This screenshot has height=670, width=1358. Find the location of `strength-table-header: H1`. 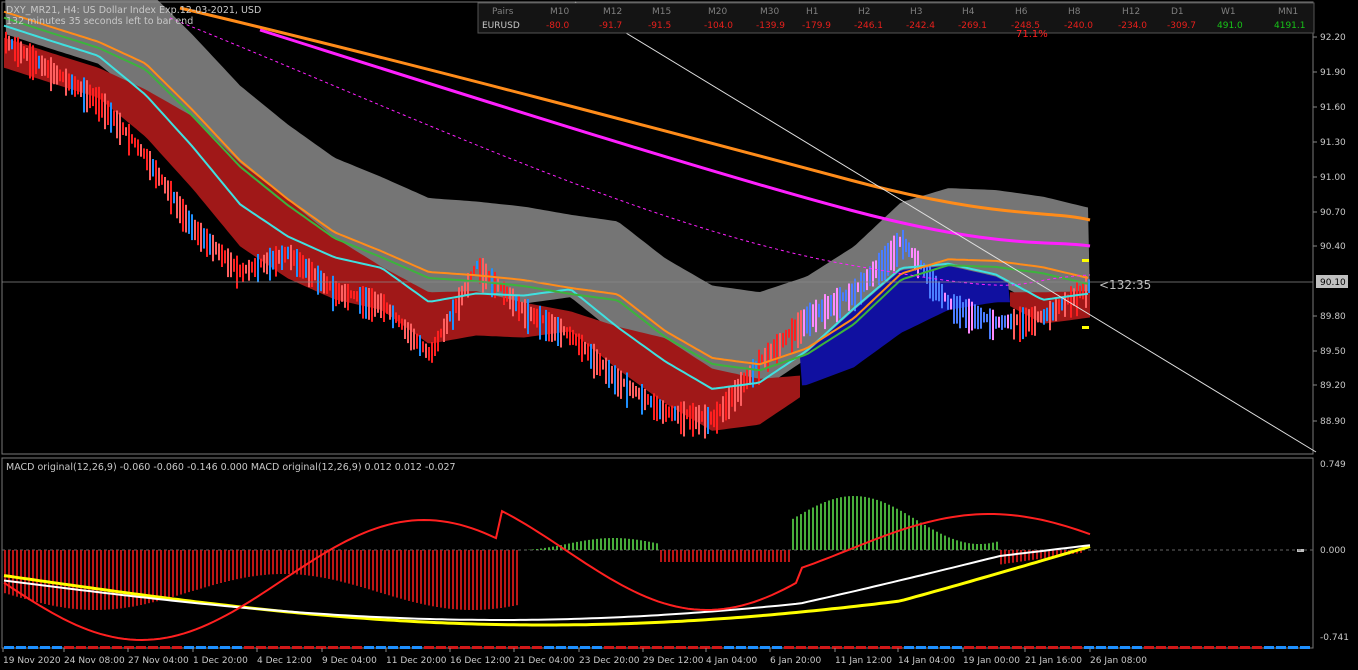

strength-table-header: H1 is located at coordinates (812, 12).